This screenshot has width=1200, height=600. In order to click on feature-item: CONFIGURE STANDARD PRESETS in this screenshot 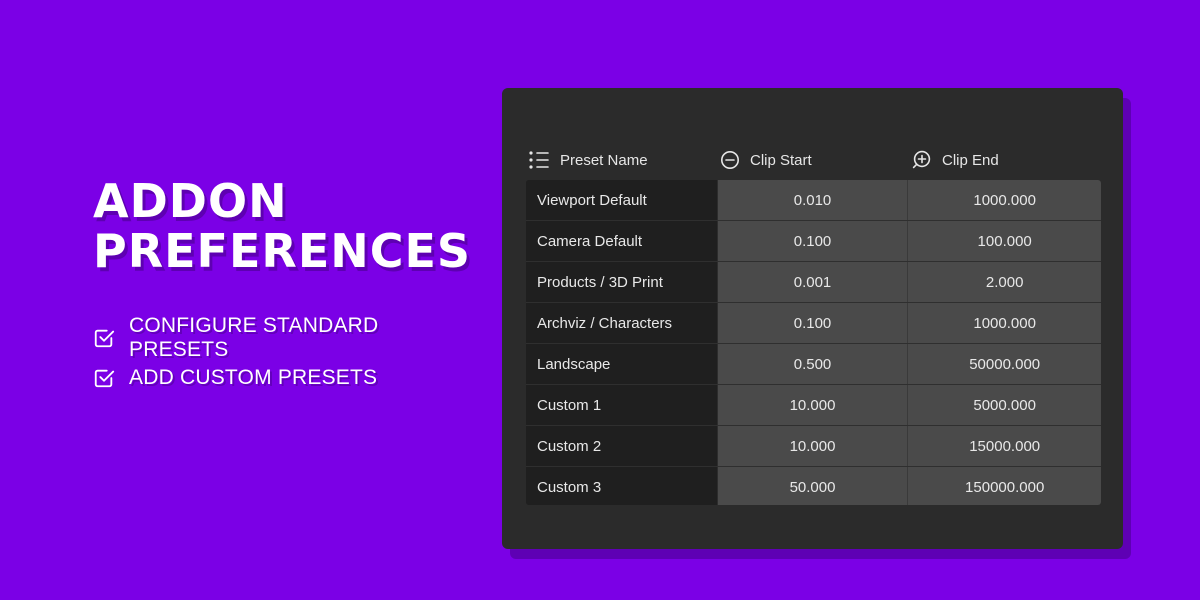, I will do `click(288, 337)`.